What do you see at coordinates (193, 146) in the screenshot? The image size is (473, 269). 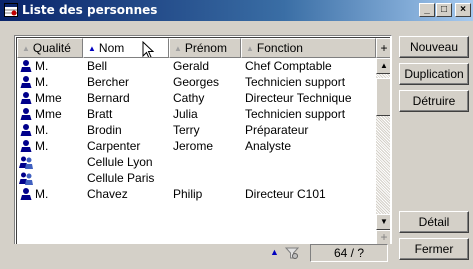 I see `cell-prenom: Jerome` at bounding box center [193, 146].